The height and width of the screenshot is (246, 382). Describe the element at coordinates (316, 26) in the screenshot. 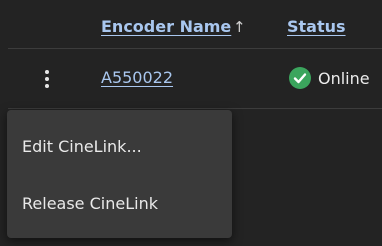

I see `status-column-header: Status` at that location.